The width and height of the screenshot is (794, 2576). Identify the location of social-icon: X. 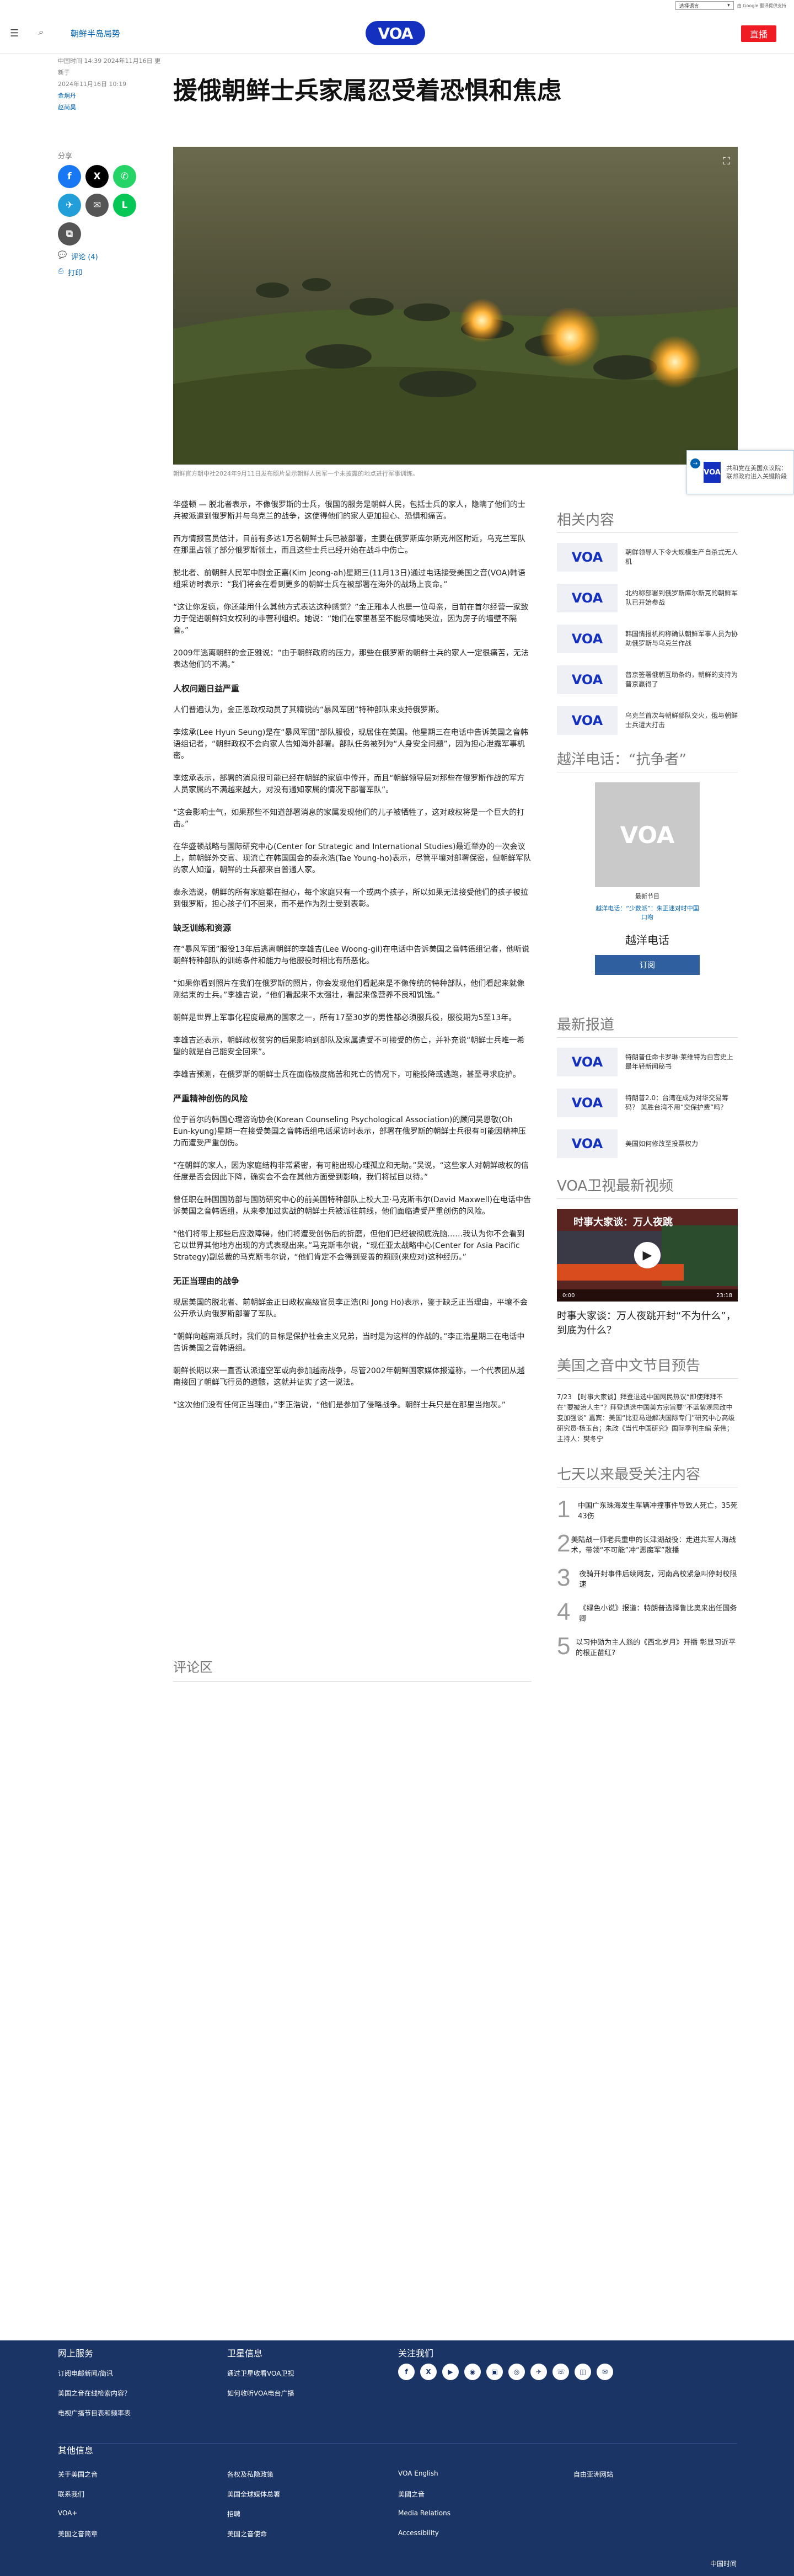
(428, 2372).